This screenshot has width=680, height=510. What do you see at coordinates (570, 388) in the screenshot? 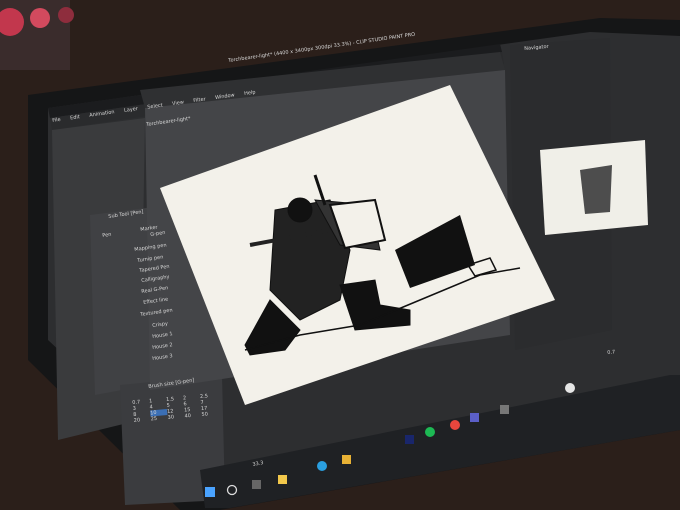
I see `clip-studio-icon` at bounding box center [570, 388].